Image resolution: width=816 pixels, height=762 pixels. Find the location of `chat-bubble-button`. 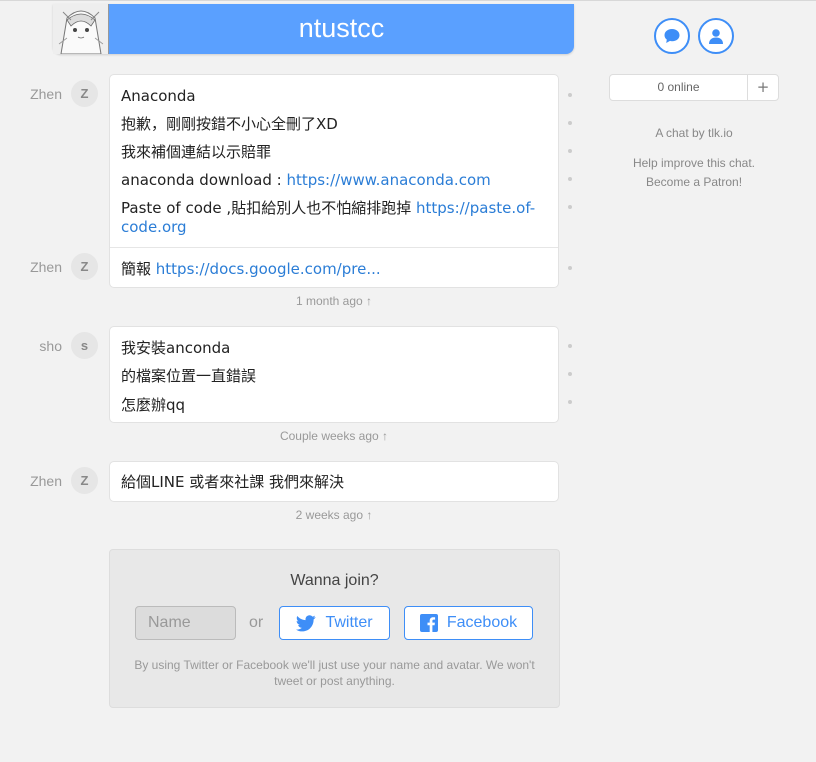

chat-bubble-button is located at coordinates (672, 36).